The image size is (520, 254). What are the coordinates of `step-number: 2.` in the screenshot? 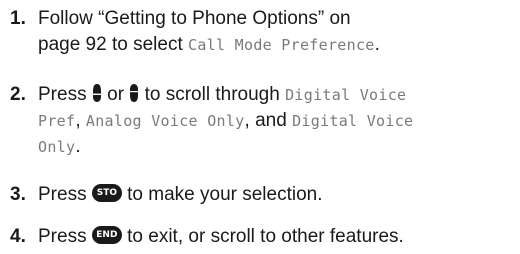 It's located at (18, 94).